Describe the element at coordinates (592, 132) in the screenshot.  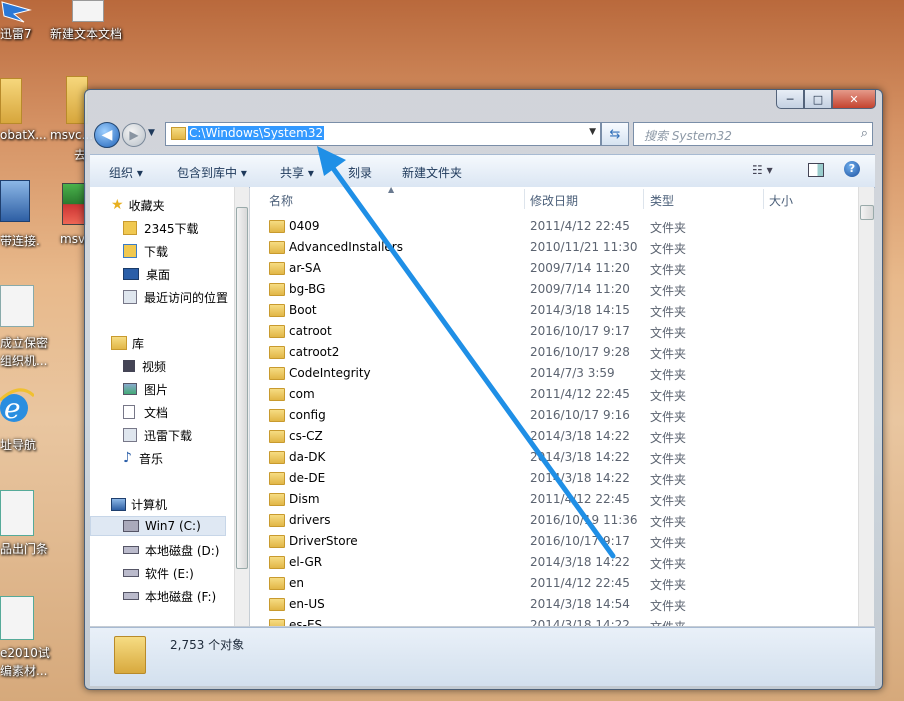
I see `address-dropdown: ▼` at that location.